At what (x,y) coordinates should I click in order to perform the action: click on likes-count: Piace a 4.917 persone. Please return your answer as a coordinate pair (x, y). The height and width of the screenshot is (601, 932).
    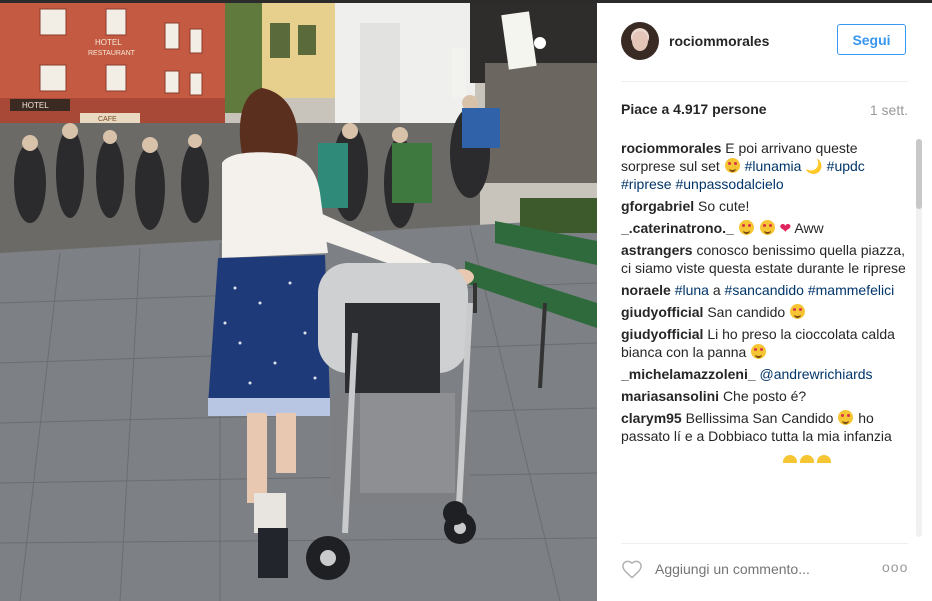
    Looking at the image, I should click on (694, 109).